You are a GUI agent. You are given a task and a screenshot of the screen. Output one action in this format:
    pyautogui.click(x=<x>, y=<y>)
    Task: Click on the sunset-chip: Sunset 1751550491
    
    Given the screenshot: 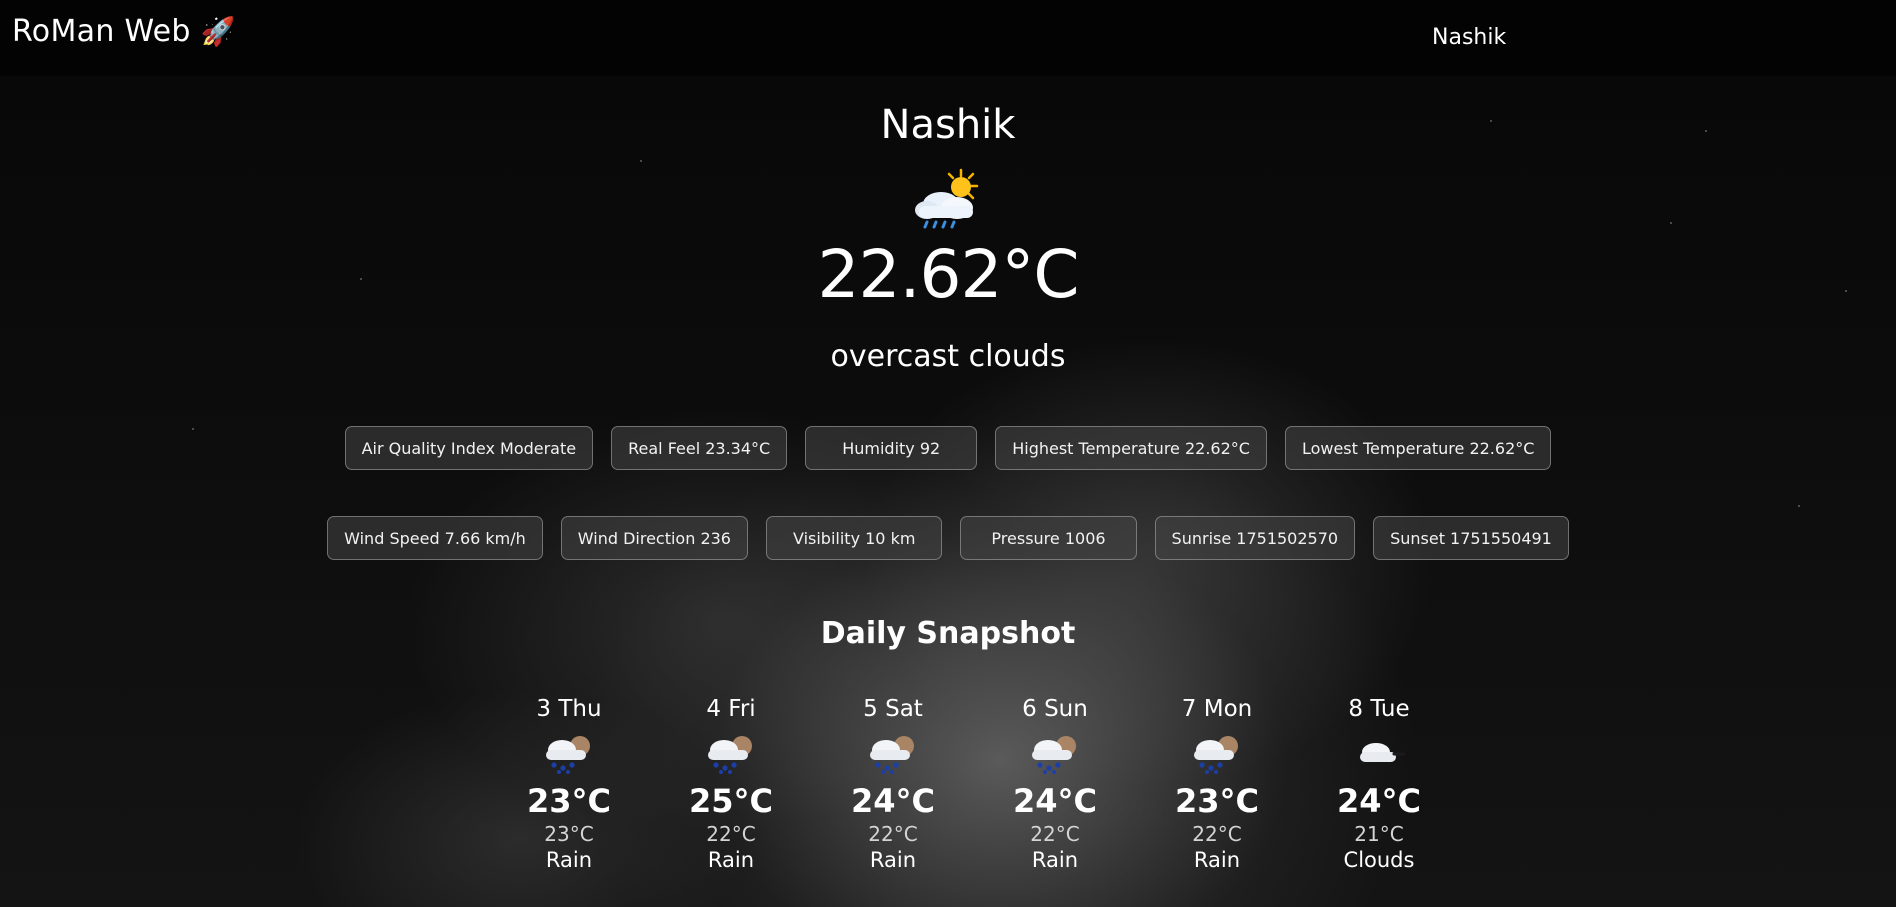 What is the action you would take?
    pyautogui.click(x=1471, y=538)
    